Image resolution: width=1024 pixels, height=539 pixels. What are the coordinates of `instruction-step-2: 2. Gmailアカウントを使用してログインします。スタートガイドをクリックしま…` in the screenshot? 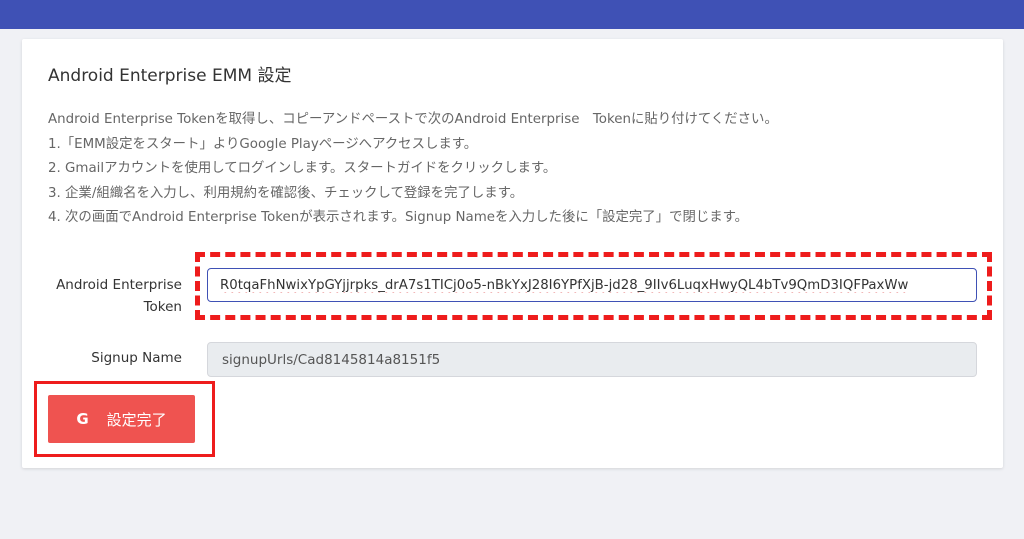 It's located at (302, 168).